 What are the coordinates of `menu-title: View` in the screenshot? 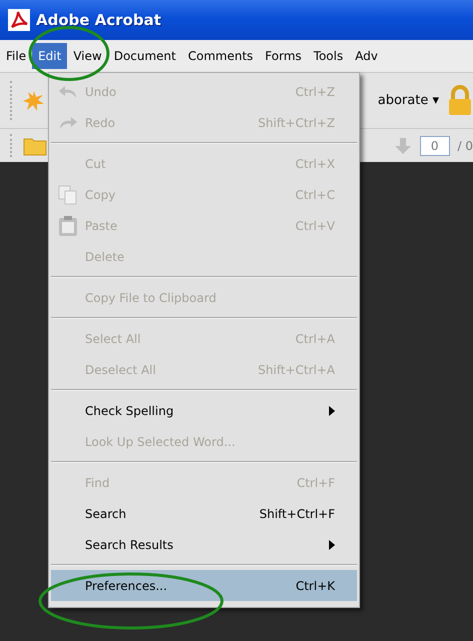 It's located at (87, 56).